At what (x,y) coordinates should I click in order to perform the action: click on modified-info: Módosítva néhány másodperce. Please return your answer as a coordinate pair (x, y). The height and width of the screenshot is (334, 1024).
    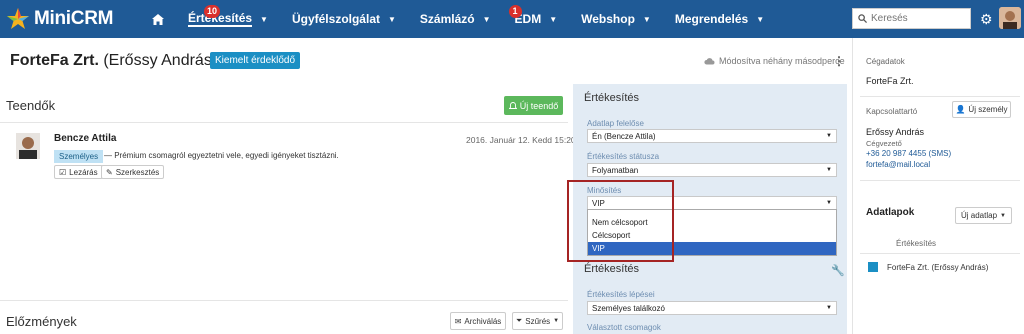
    Looking at the image, I should click on (774, 61).